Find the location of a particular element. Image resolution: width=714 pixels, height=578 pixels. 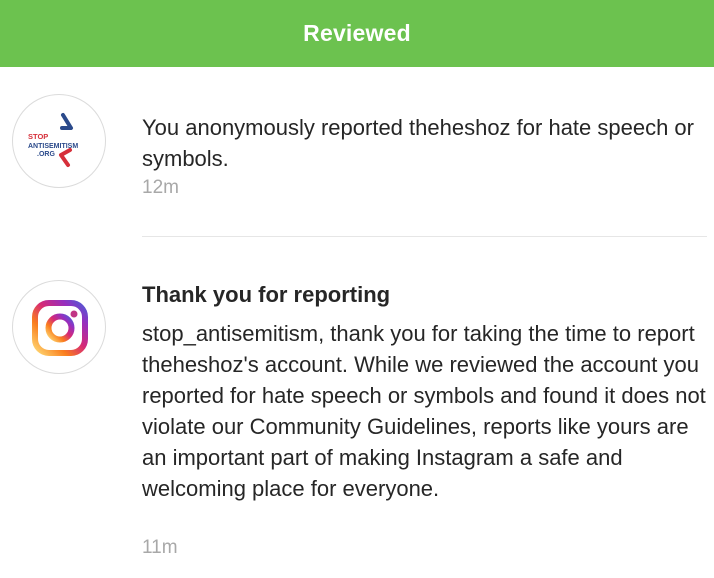

review-status-banner: Reviewed is located at coordinates (357, 33).